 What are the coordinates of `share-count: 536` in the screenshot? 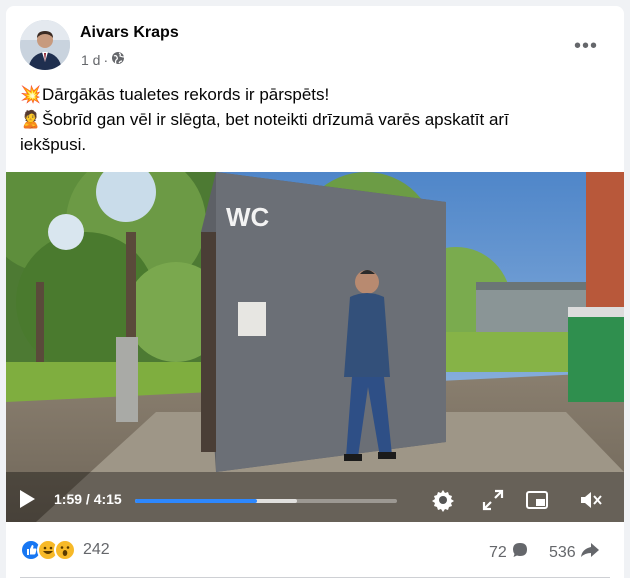 It's located at (562, 552).